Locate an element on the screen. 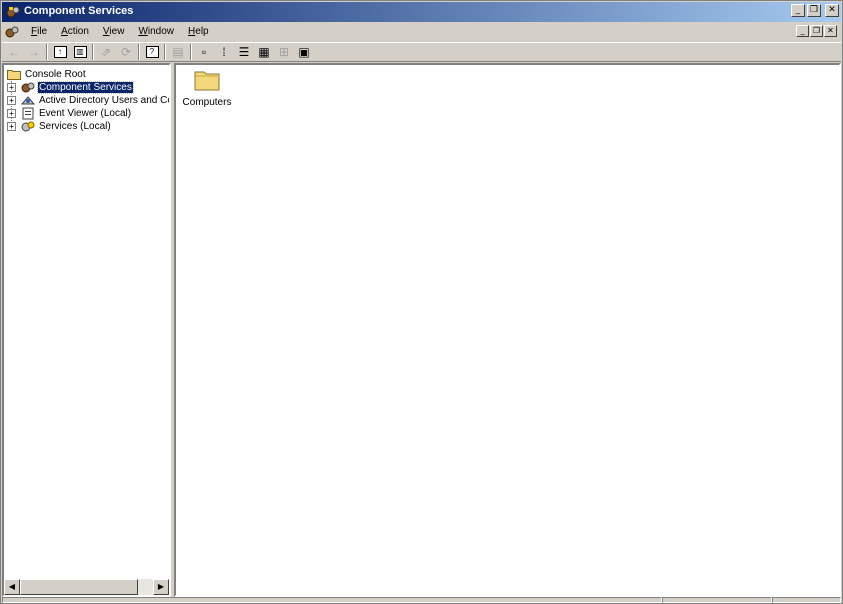 The image size is (843, 604). tree-item-component-services: + Component Services is located at coordinates (70, 87).